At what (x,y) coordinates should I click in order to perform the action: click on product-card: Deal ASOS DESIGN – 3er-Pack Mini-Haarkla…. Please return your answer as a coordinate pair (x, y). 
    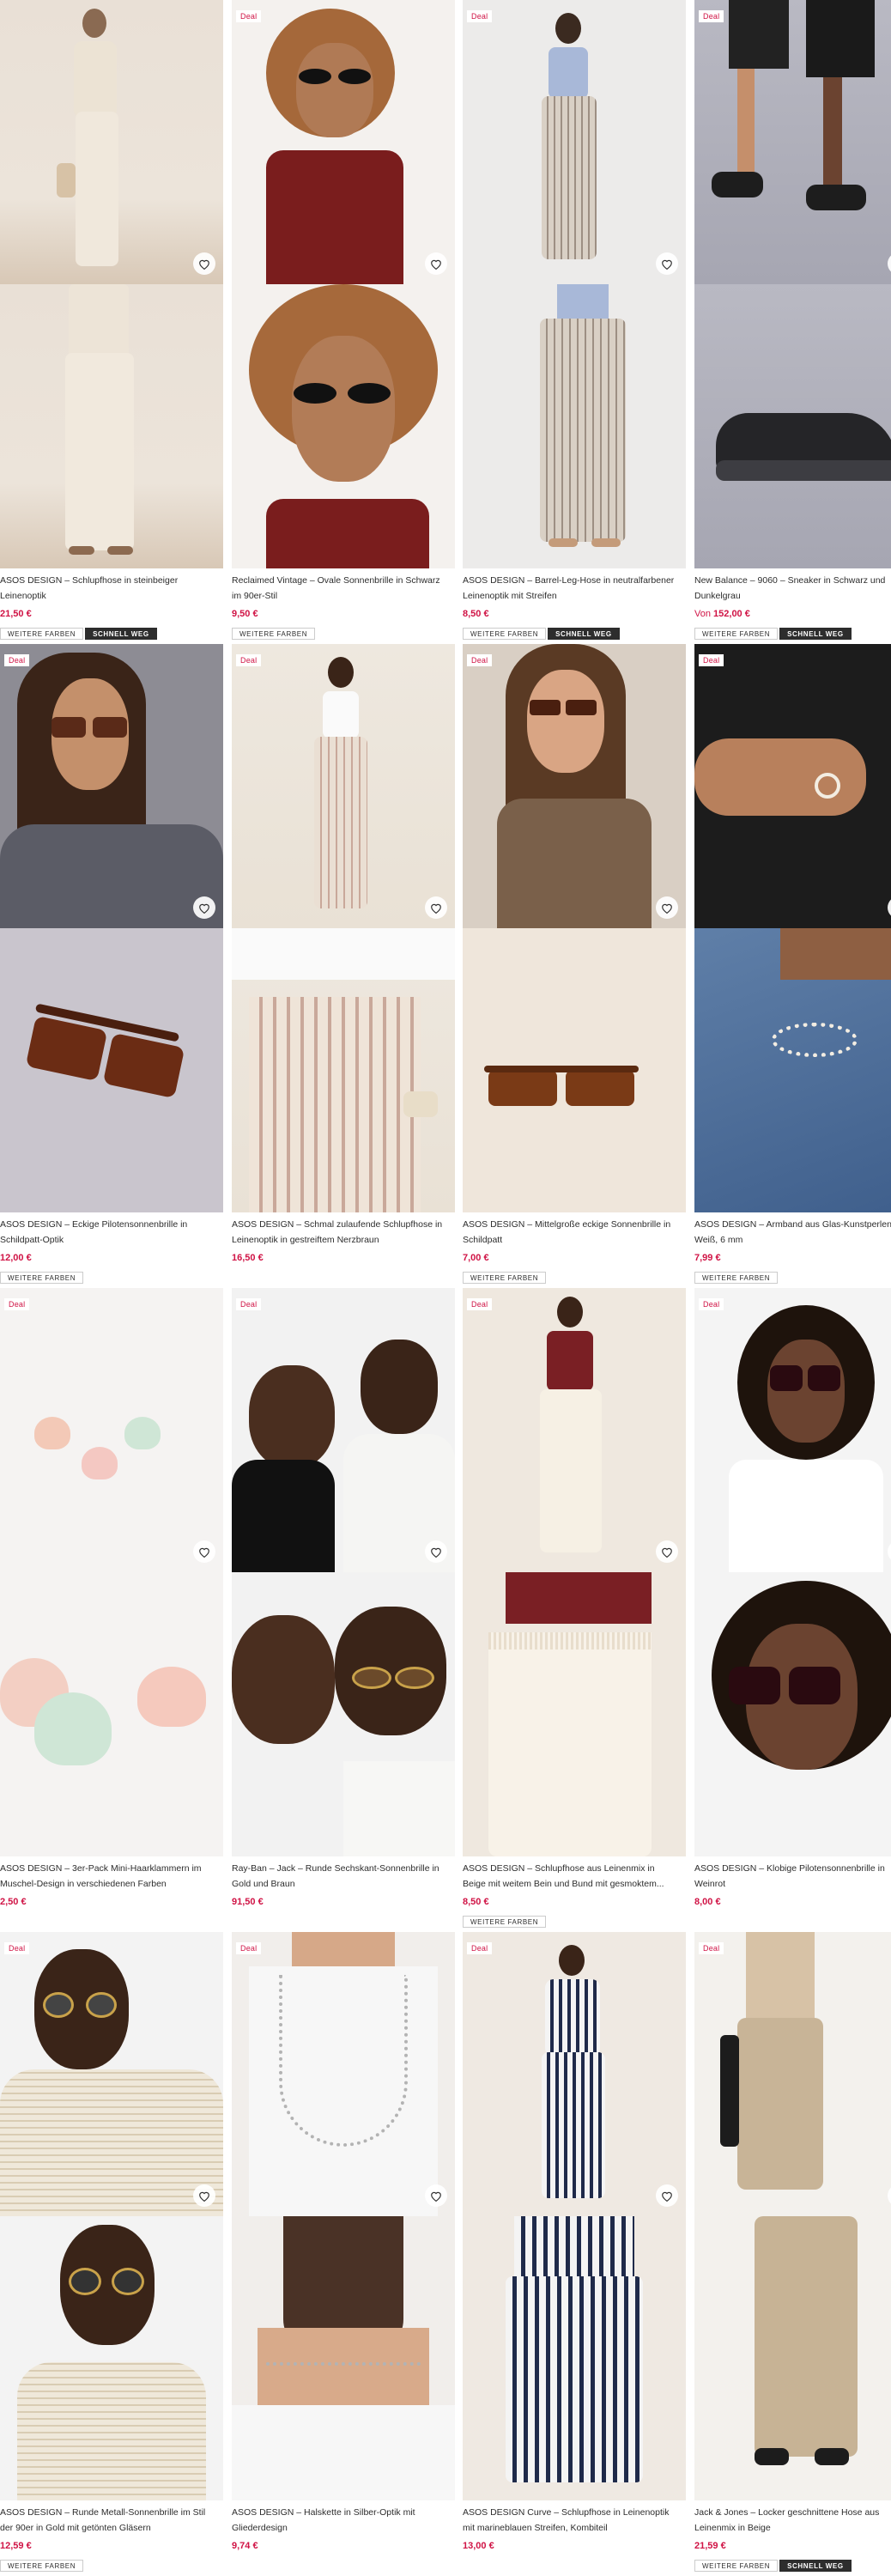
    Looking at the image, I should click on (111, 1610).